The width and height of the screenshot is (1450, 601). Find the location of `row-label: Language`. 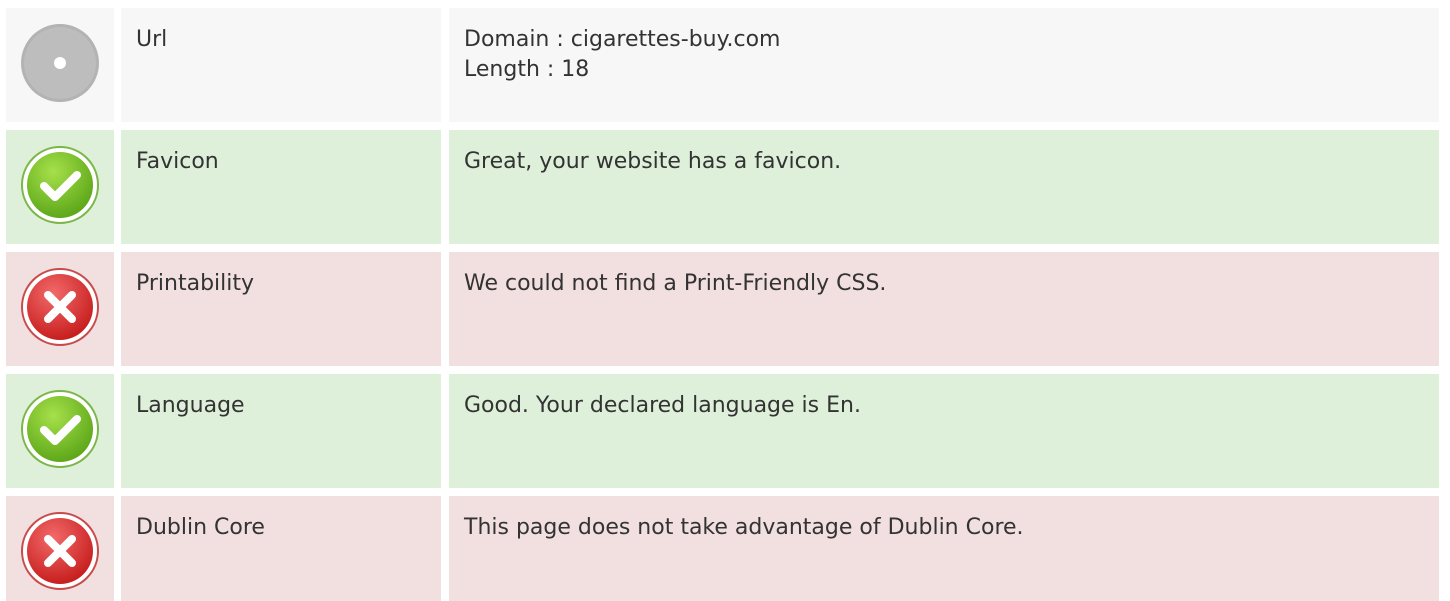

row-label: Language is located at coordinates (281, 431).